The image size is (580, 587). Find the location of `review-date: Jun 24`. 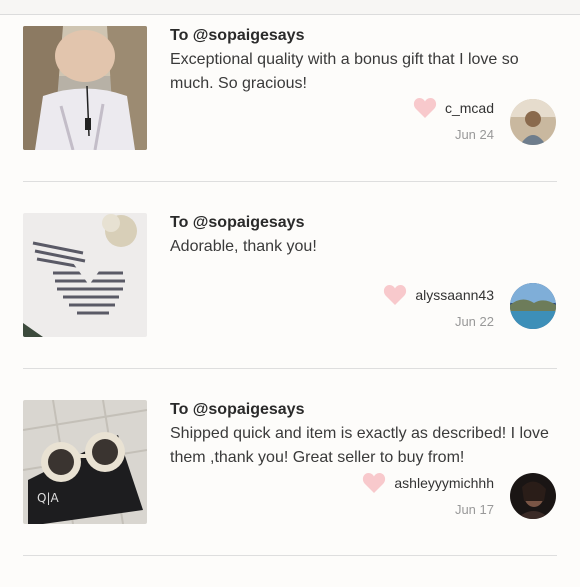

review-date: Jun 24 is located at coordinates (474, 134).